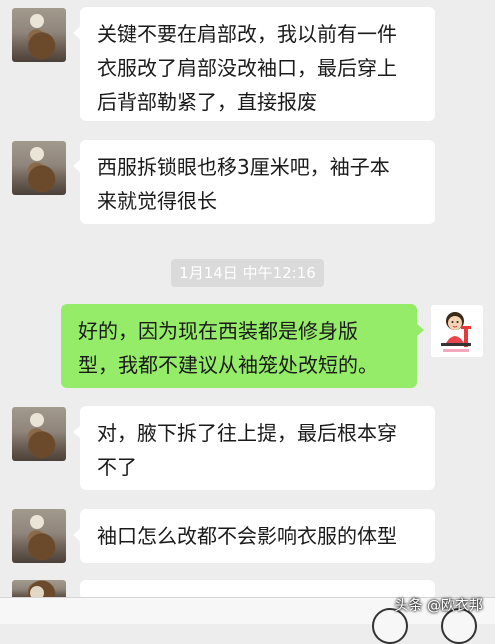 The image size is (495, 644). What do you see at coordinates (254, 182) in the screenshot?
I see `message-bubble: 西服拆锁眼也移3厘米吧，袖子本 来就觉得很长` at bounding box center [254, 182].